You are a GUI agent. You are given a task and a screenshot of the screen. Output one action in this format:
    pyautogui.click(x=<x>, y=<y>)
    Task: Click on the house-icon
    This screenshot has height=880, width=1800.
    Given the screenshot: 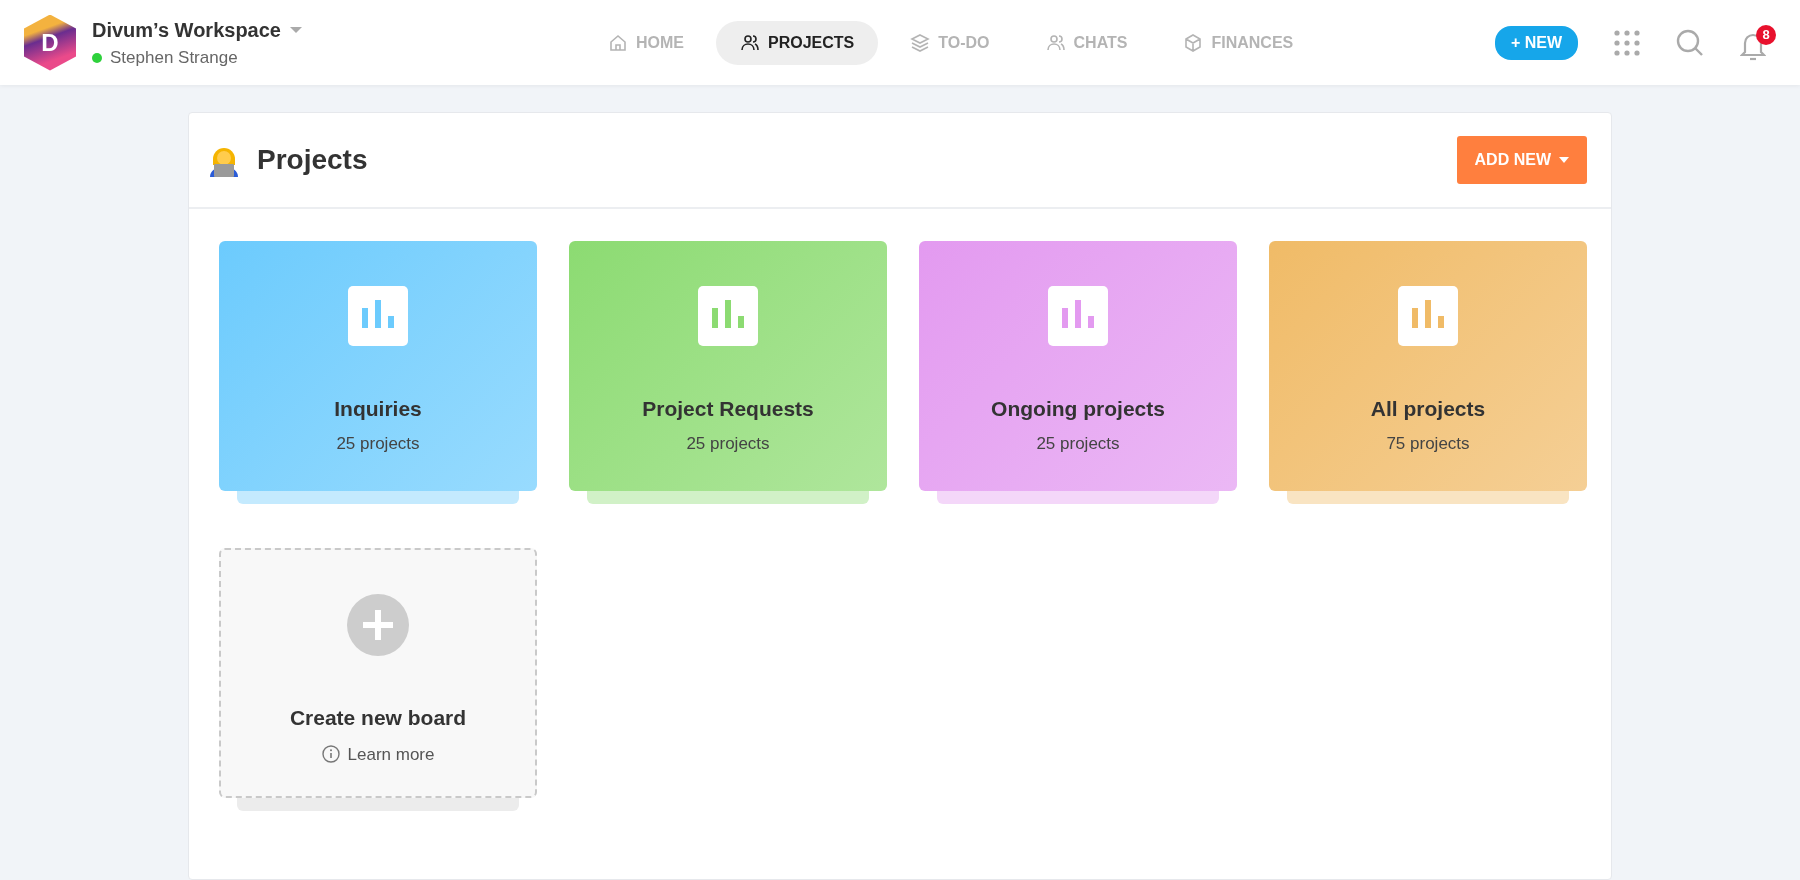 What is the action you would take?
    pyautogui.click(x=618, y=42)
    